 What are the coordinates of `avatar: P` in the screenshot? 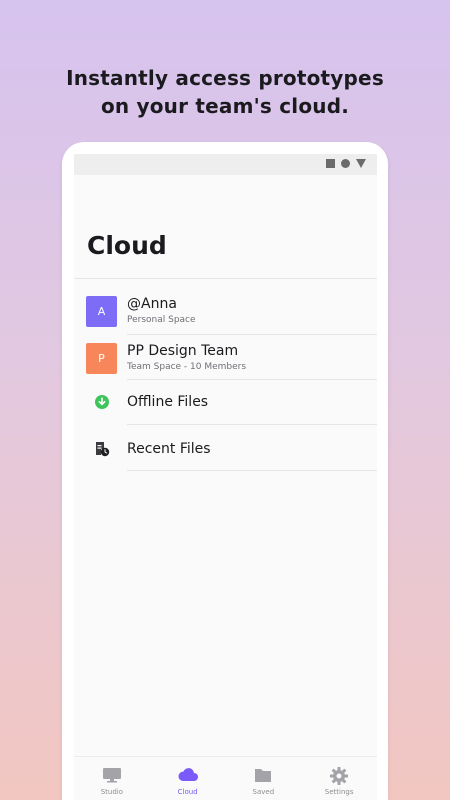 It's located at (101, 358).